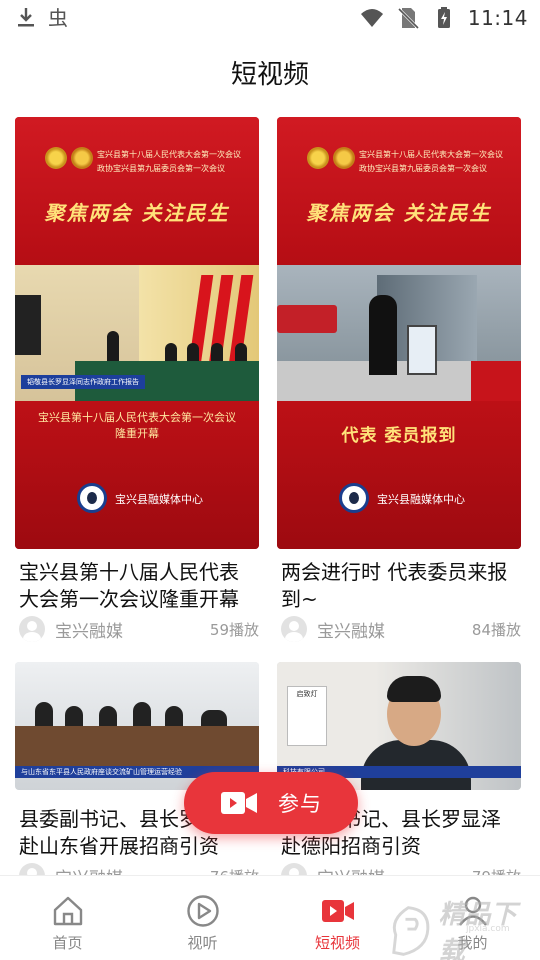 This screenshot has height=960, width=540. What do you see at coordinates (138, 586) in the screenshot?
I see `video-title: 宝兴县第十八届人民代表大会第一次会议隆重开幕` at bounding box center [138, 586].